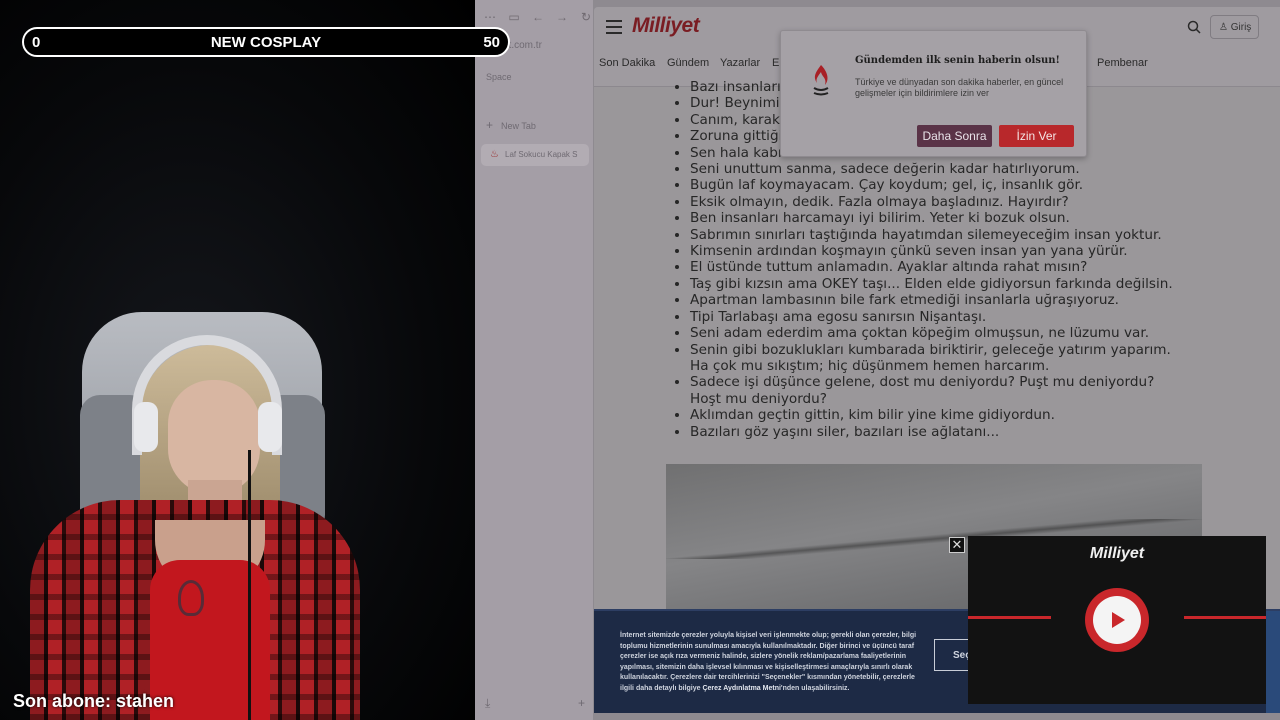 The width and height of the screenshot is (1280, 720). What do you see at coordinates (586, 17) in the screenshot?
I see `reload-icon: ↻` at bounding box center [586, 17].